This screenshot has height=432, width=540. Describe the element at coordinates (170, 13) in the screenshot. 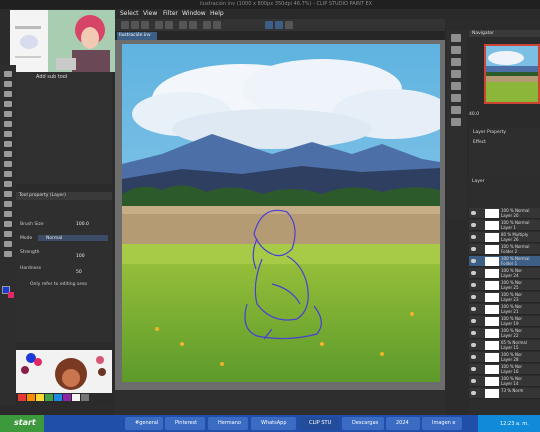

I see `menu-filter: Filter` at that location.